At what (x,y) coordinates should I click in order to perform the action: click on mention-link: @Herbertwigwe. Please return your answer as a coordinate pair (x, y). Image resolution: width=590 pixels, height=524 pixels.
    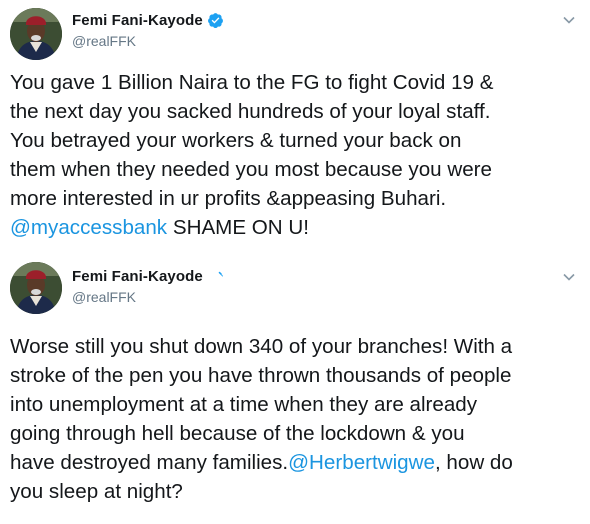
    Looking at the image, I should click on (361, 462).